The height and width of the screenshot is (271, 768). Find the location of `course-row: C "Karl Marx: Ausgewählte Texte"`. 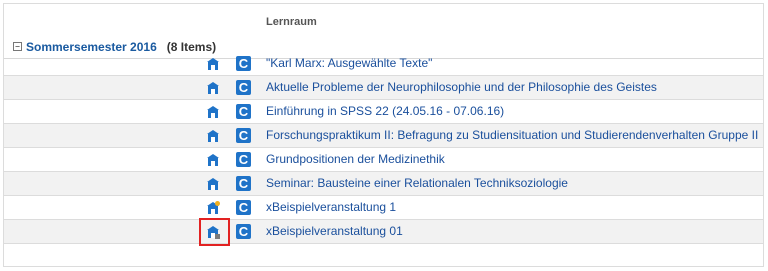

course-row: C "Karl Marx: Ausgewählte Texte" is located at coordinates (383, 64).